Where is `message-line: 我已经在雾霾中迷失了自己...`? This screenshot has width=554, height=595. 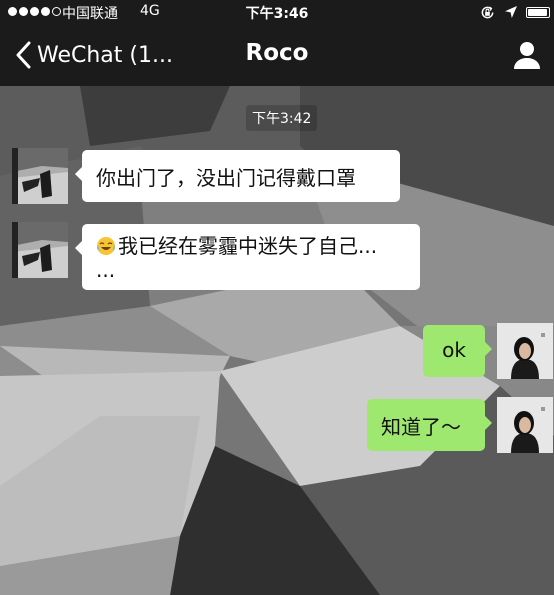 message-line: 我已经在雾霾中迷失了自己... is located at coordinates (251, 246).